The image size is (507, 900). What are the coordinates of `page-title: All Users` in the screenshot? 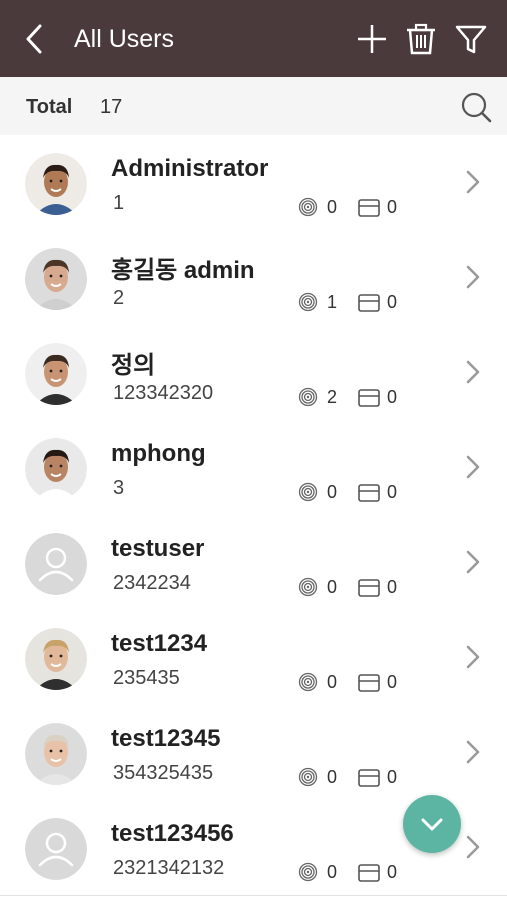 It's located at (124, 39).